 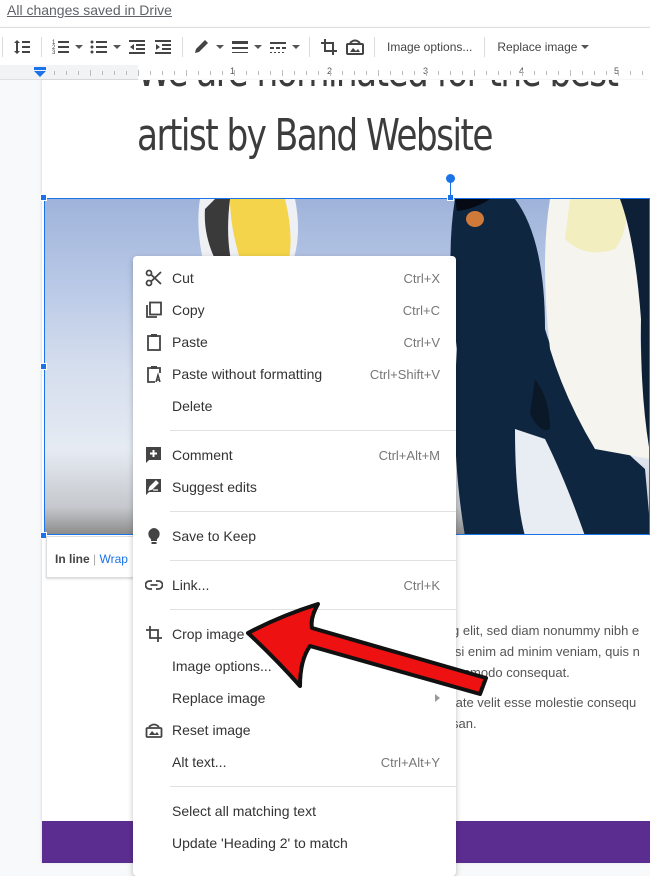 I want to click on crop-image-button, so click(x=329, y=47).